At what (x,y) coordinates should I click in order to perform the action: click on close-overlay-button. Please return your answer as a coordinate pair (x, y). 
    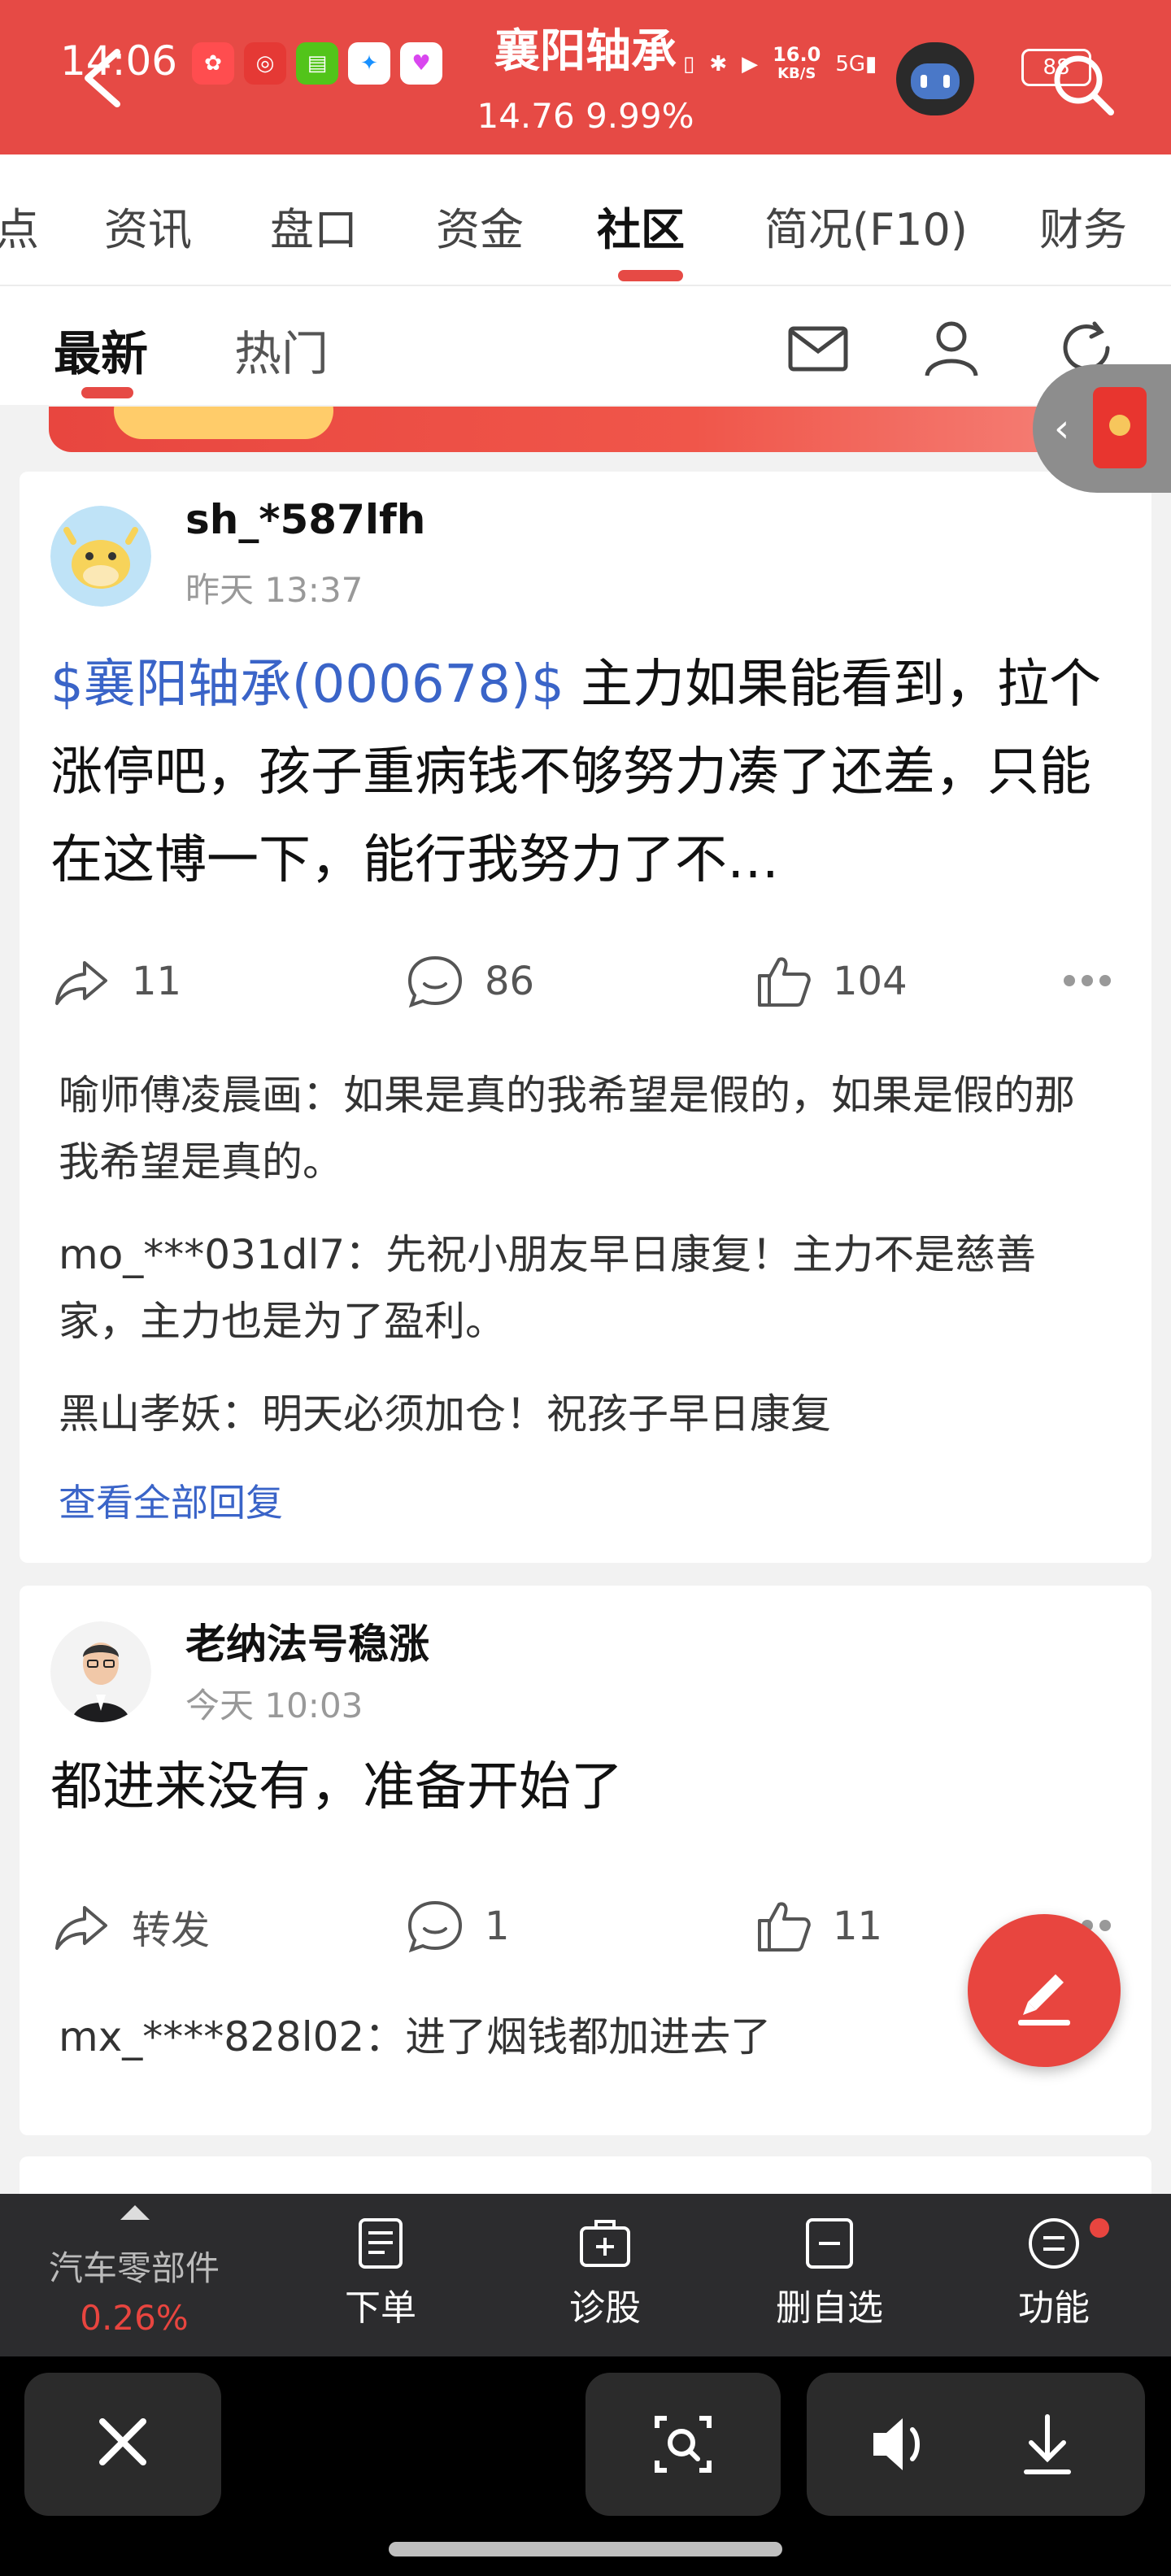
    Looking at the image, I should click on (123, 2444).